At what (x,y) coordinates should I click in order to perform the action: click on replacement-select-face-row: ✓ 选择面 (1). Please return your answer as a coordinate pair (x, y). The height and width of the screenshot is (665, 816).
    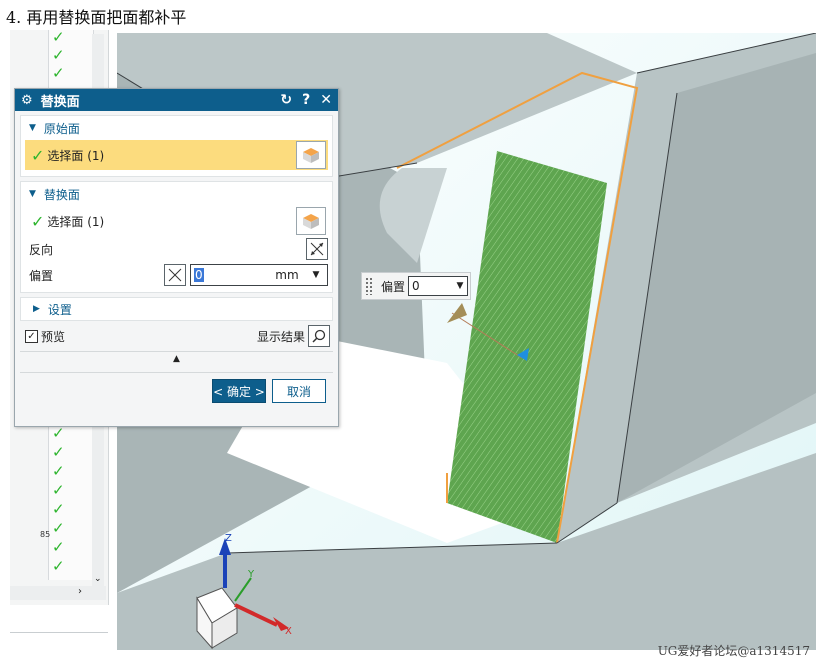
    Looking at the image, I should click on (176, 221).